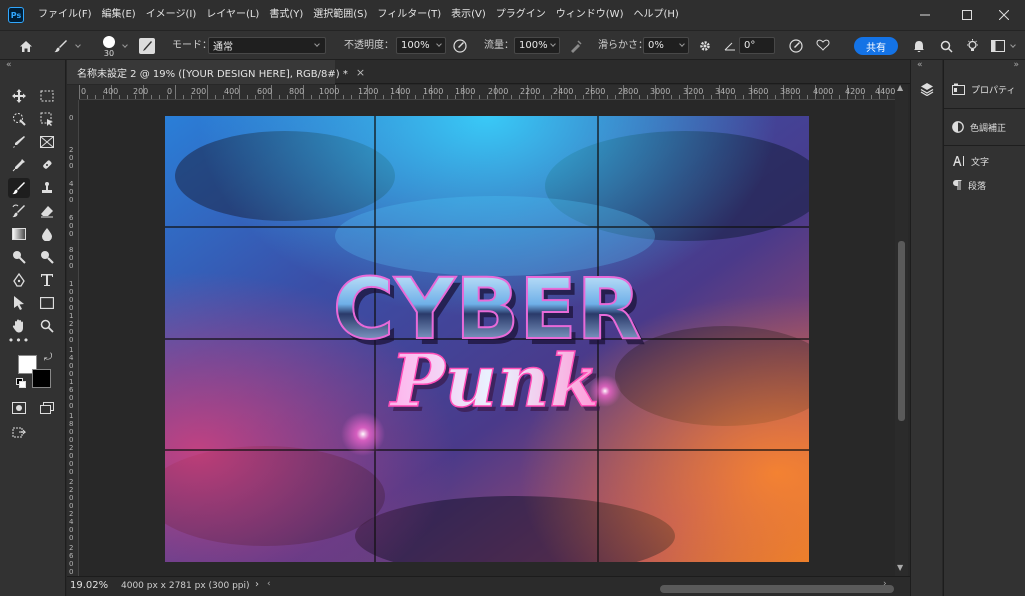 The width and height of the screenshot is (1025, 596). I want to click on eraser-icon, so click(47, 212).